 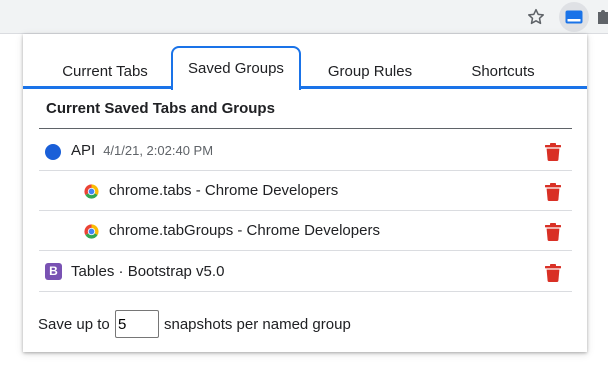 I want to click on browser-toolbar, so click(x=304, y=17).